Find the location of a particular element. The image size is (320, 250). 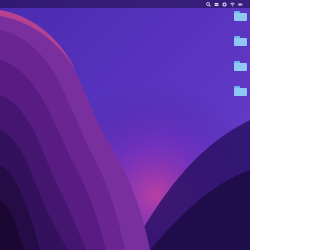

wifi-icon is located at coordinates (232, 4).